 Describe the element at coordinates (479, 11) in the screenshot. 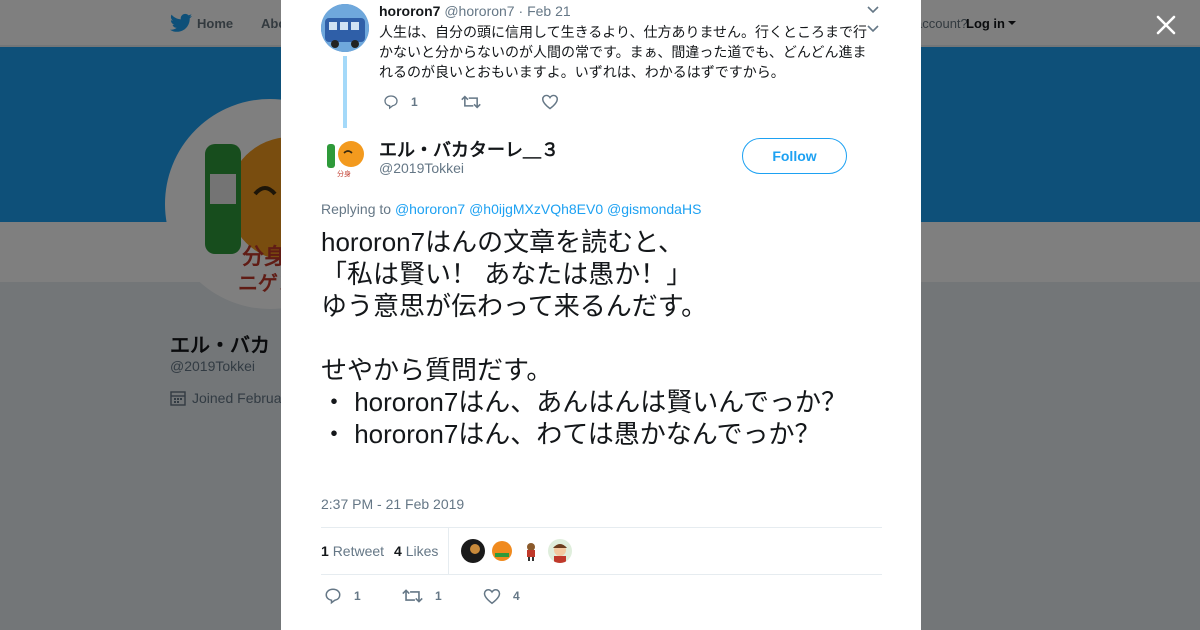

I see `parent-author-handle: @hororon7` at that location.